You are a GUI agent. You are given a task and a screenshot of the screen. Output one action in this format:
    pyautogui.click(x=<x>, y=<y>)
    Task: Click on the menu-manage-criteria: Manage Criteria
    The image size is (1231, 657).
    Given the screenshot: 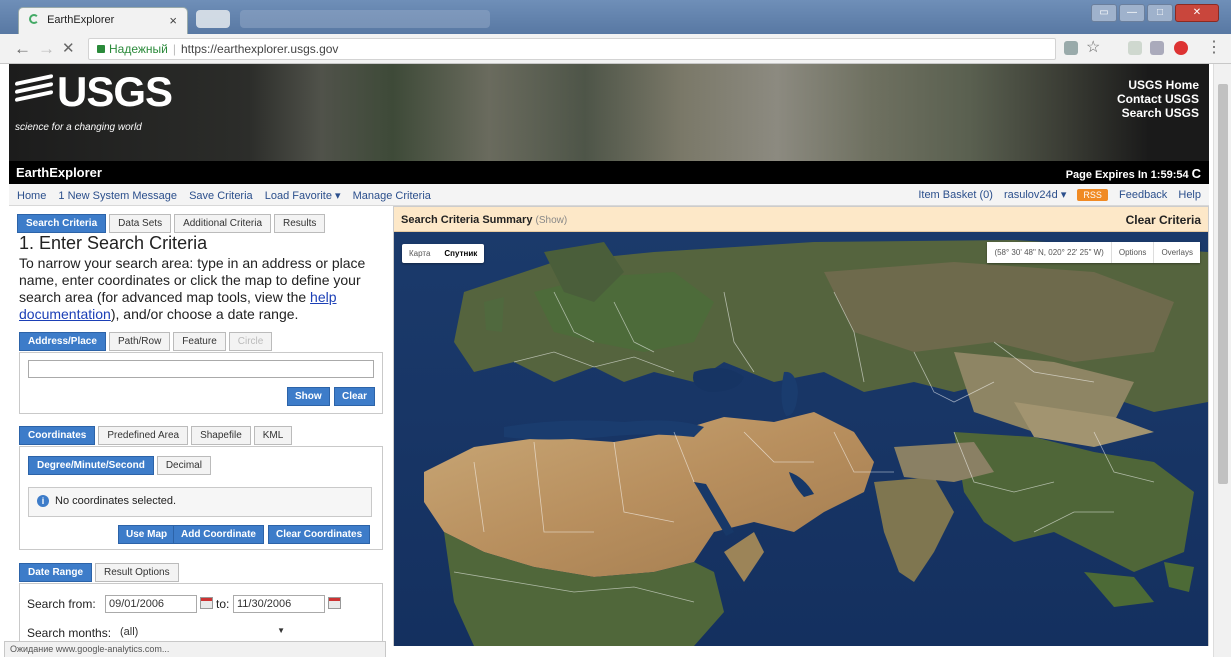 What is the action you would take?
    pyautogui.click(x=392, y=196)
    